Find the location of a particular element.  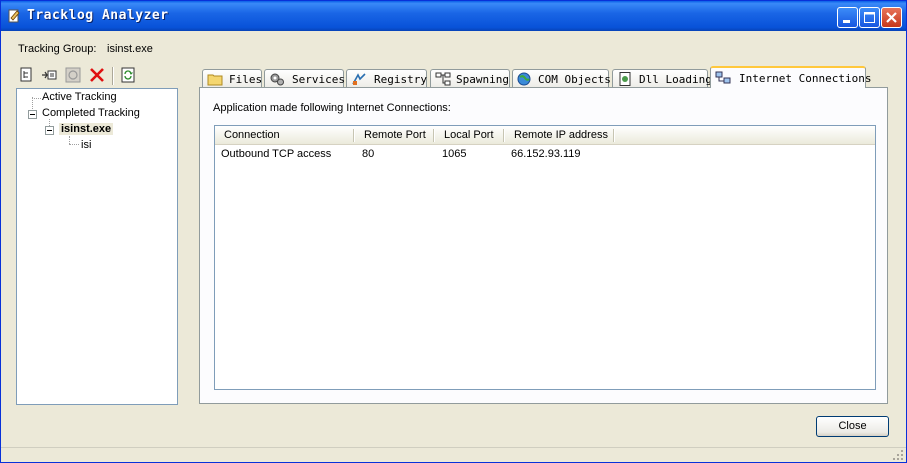

tree-item-active-tracking: Active Tracking is located at coordinates (79, 97).